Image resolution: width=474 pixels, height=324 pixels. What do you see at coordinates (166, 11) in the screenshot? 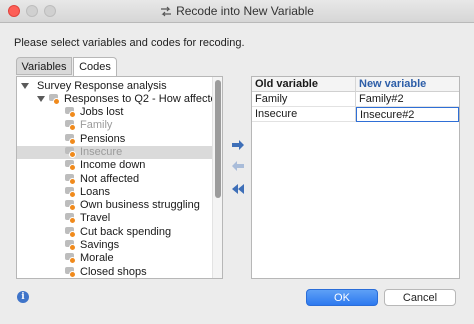
I see `recode-icon` at bounding box center [166, 11].